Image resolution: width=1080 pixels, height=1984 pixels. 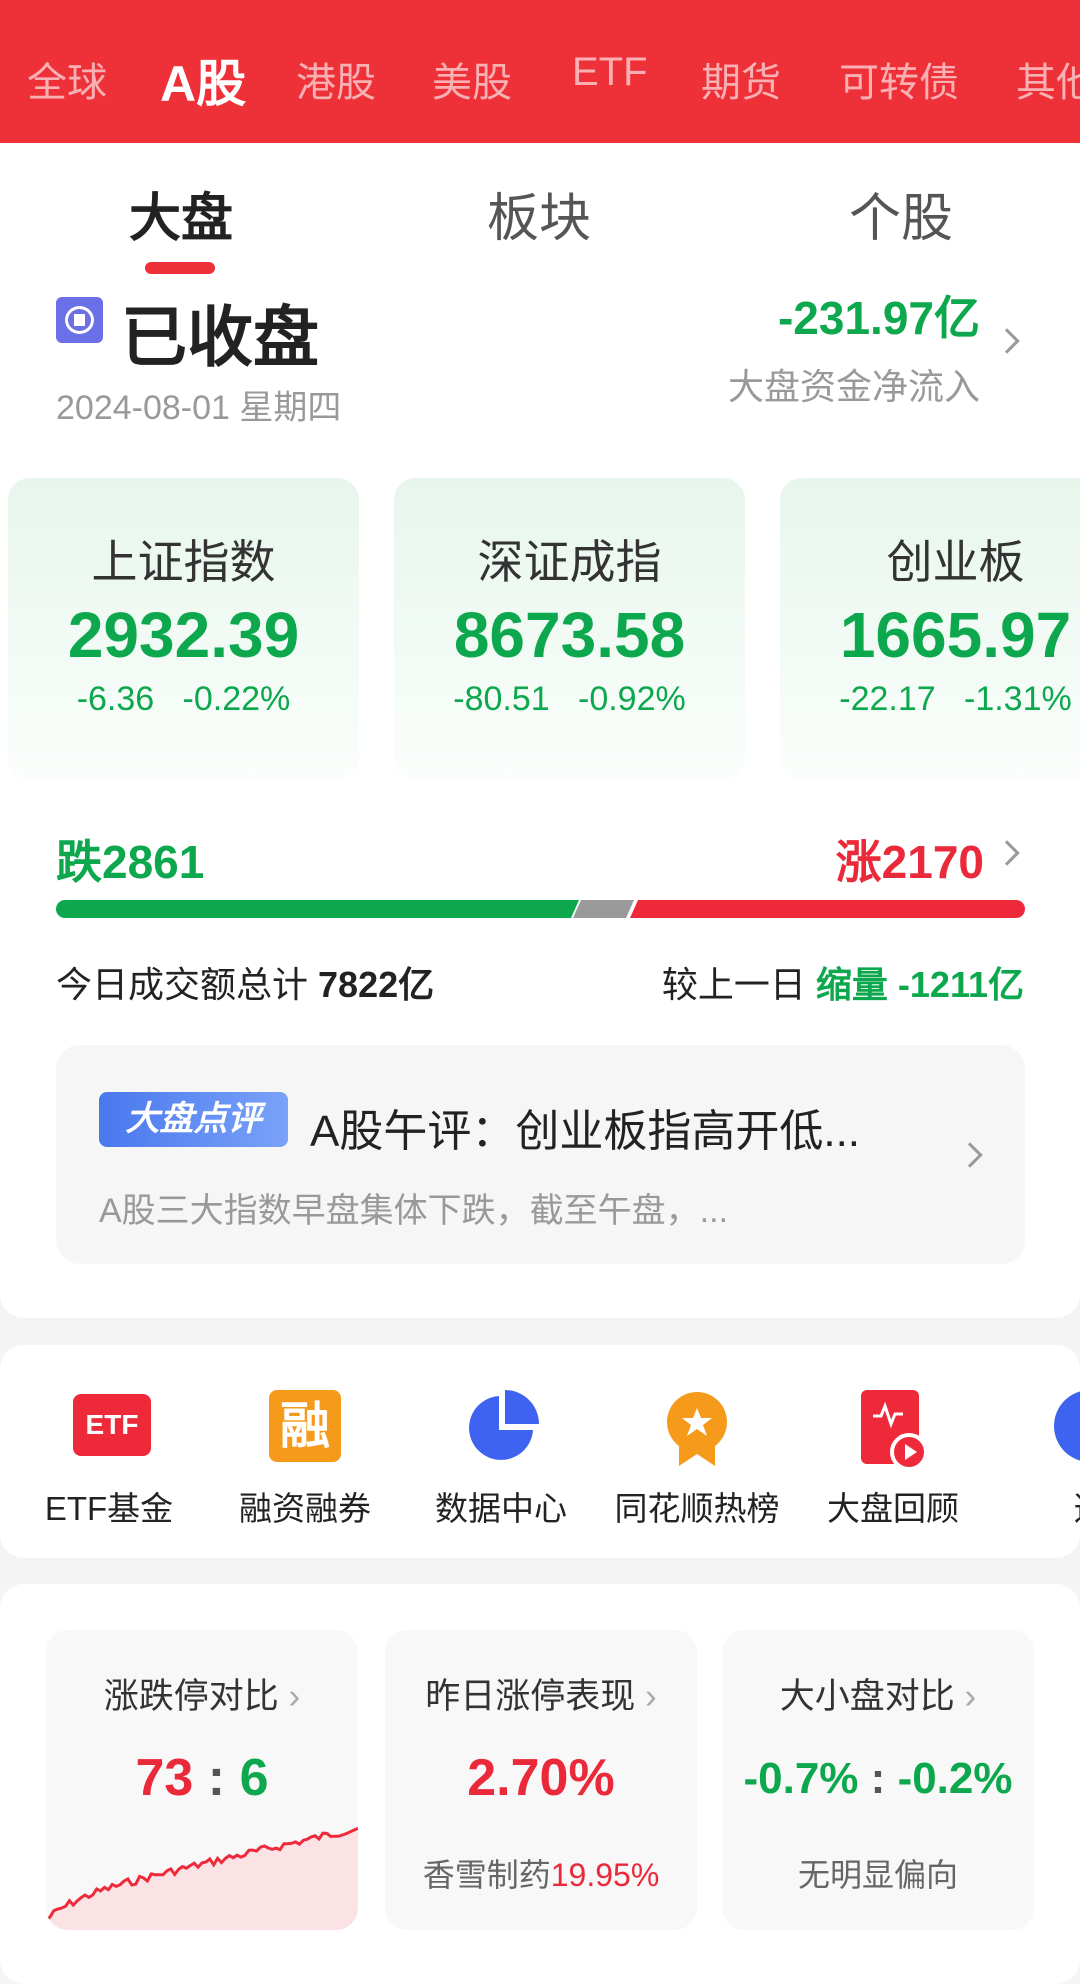 I want to click on limit-up-sparkline, so click(x=202, y=1878).